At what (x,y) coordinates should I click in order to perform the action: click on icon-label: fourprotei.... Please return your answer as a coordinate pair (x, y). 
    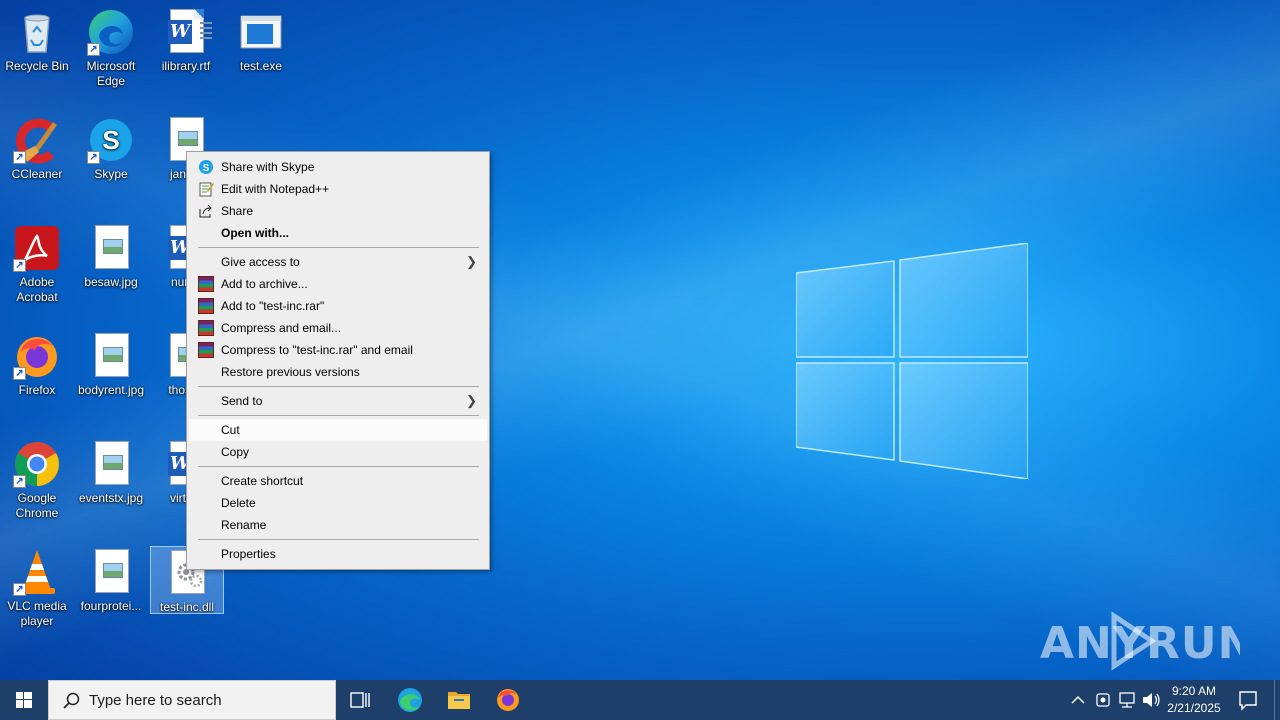
    Looking at the image, I should click on (111, 606).